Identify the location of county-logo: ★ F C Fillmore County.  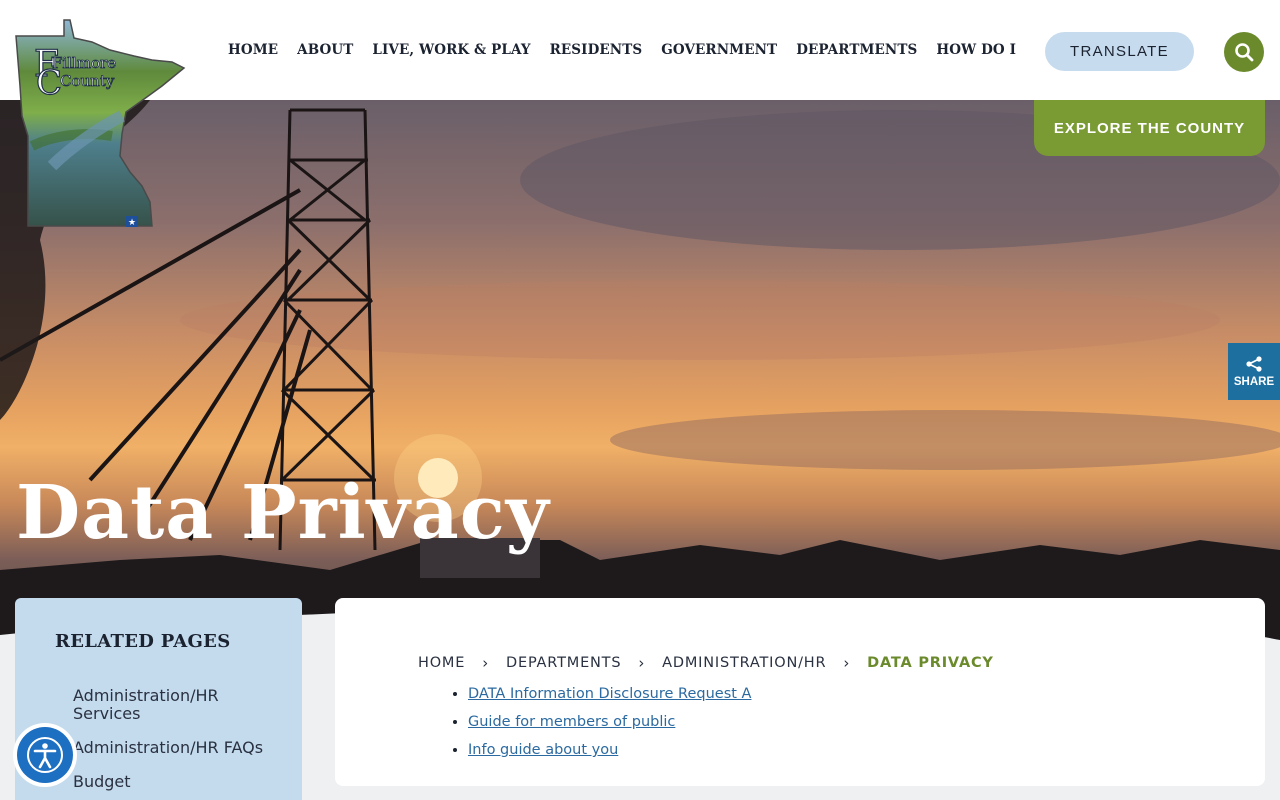
(101, 124).